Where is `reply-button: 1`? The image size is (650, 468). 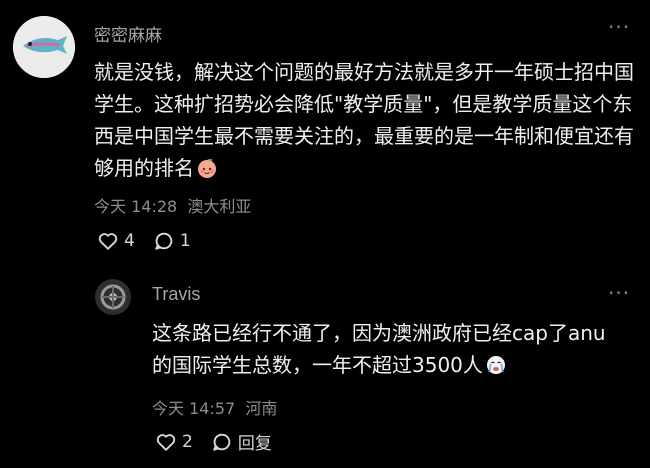
reply-button: 1 is located at coordinates (172, 241).